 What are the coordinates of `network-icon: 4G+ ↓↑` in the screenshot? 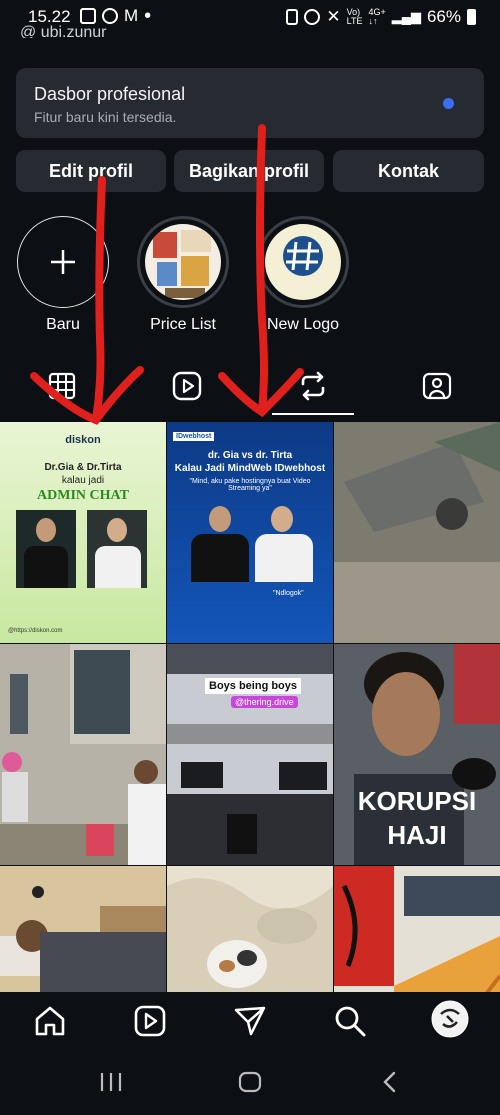 It's located at (377, 16).